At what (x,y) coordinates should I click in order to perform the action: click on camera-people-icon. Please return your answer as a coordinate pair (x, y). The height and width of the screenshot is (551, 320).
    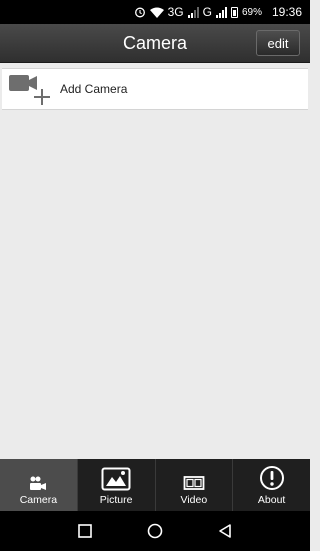
    Looking at the image, I should click on (38, 483).